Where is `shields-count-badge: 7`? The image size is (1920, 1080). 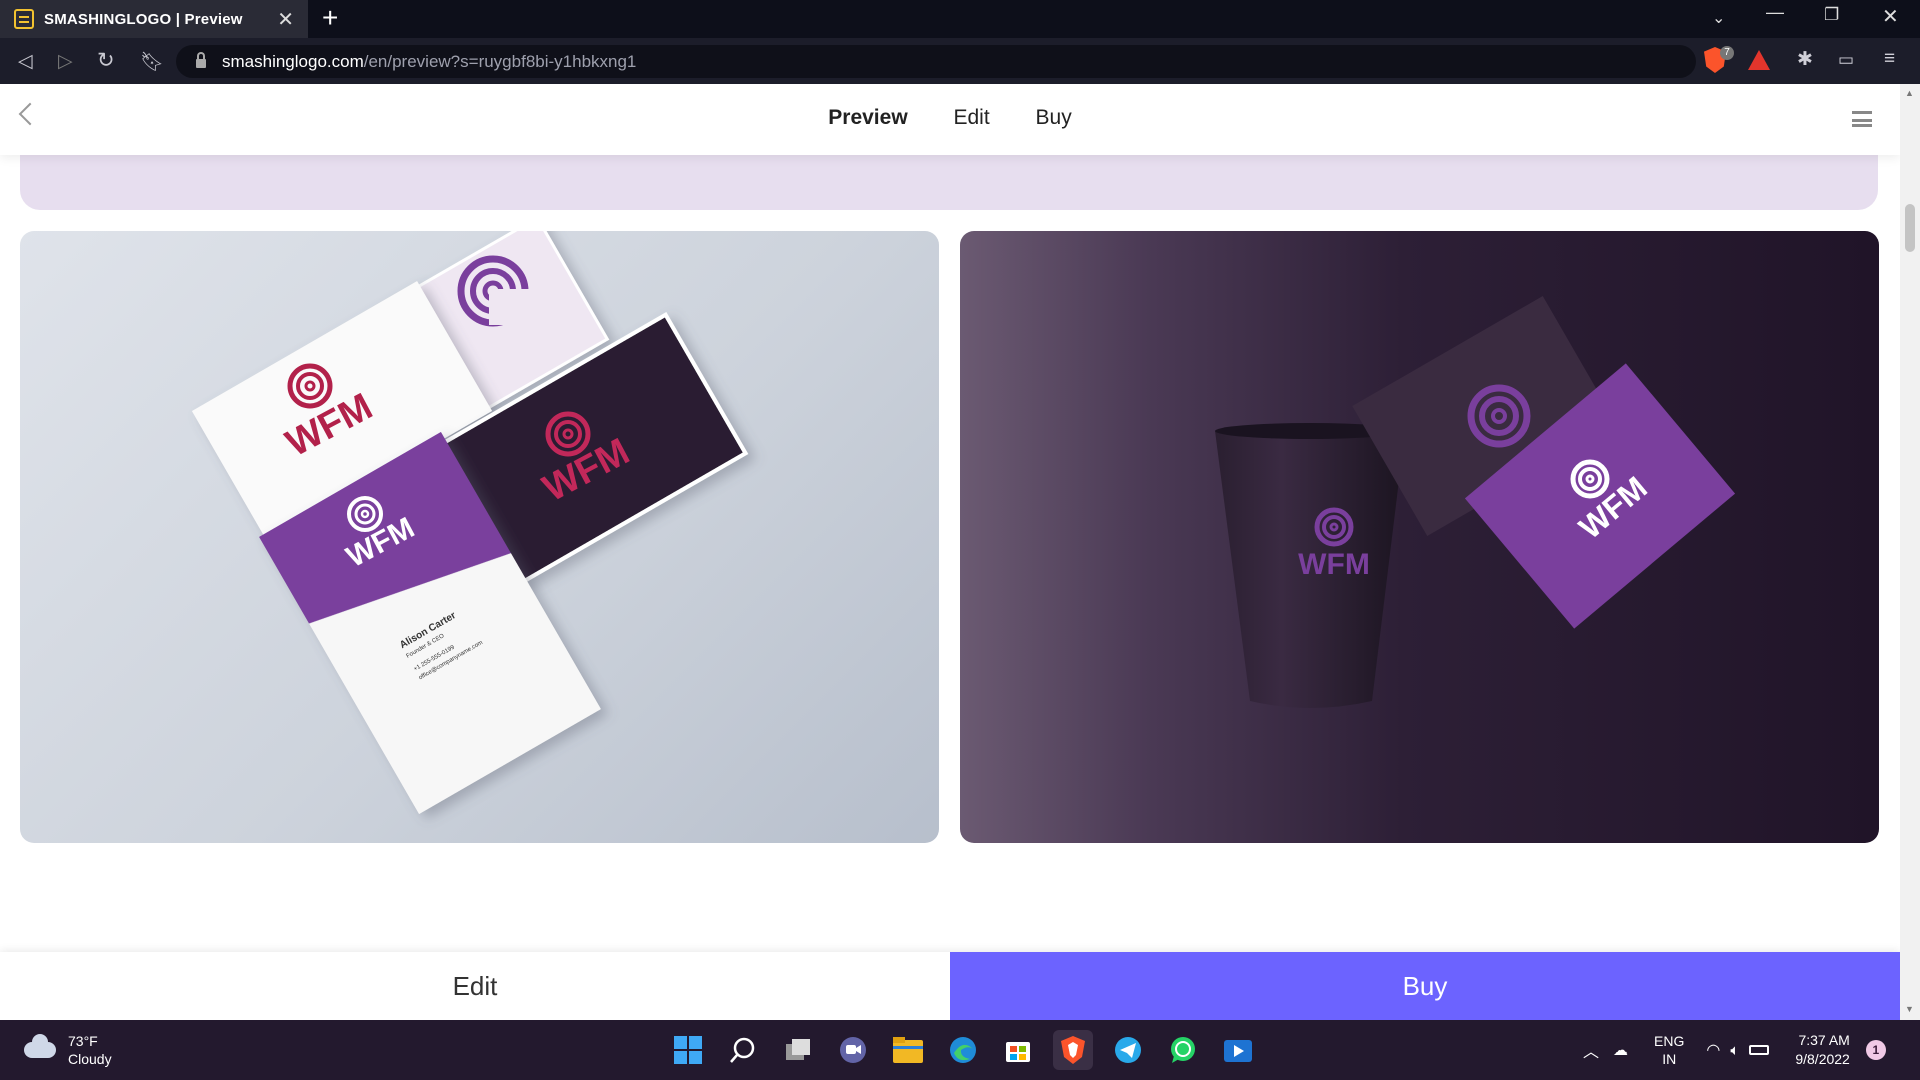
shields-count-badge: 7 is located at coordinates (1727, 53).